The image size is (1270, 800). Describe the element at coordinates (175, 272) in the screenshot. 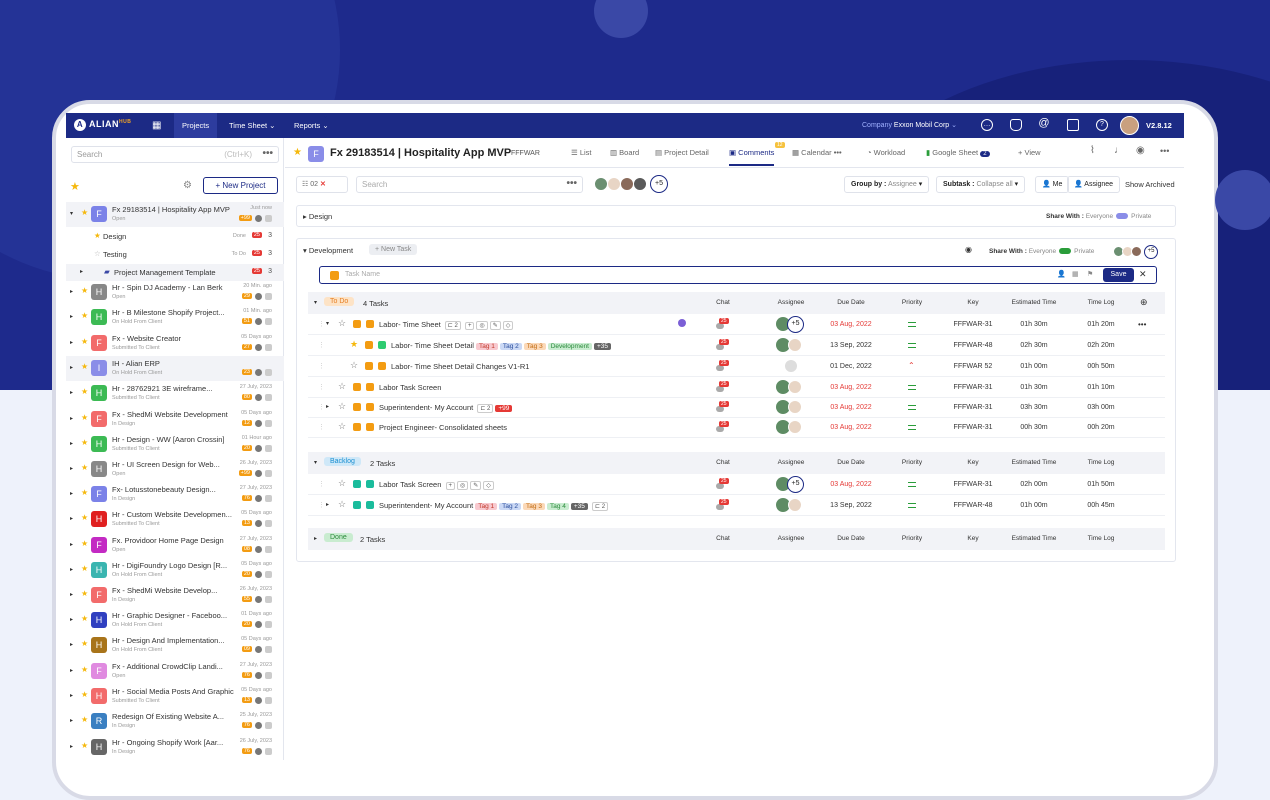

I see `sidebar-list-item: ▸ ▰ Project Management Template 25 3` at that location.